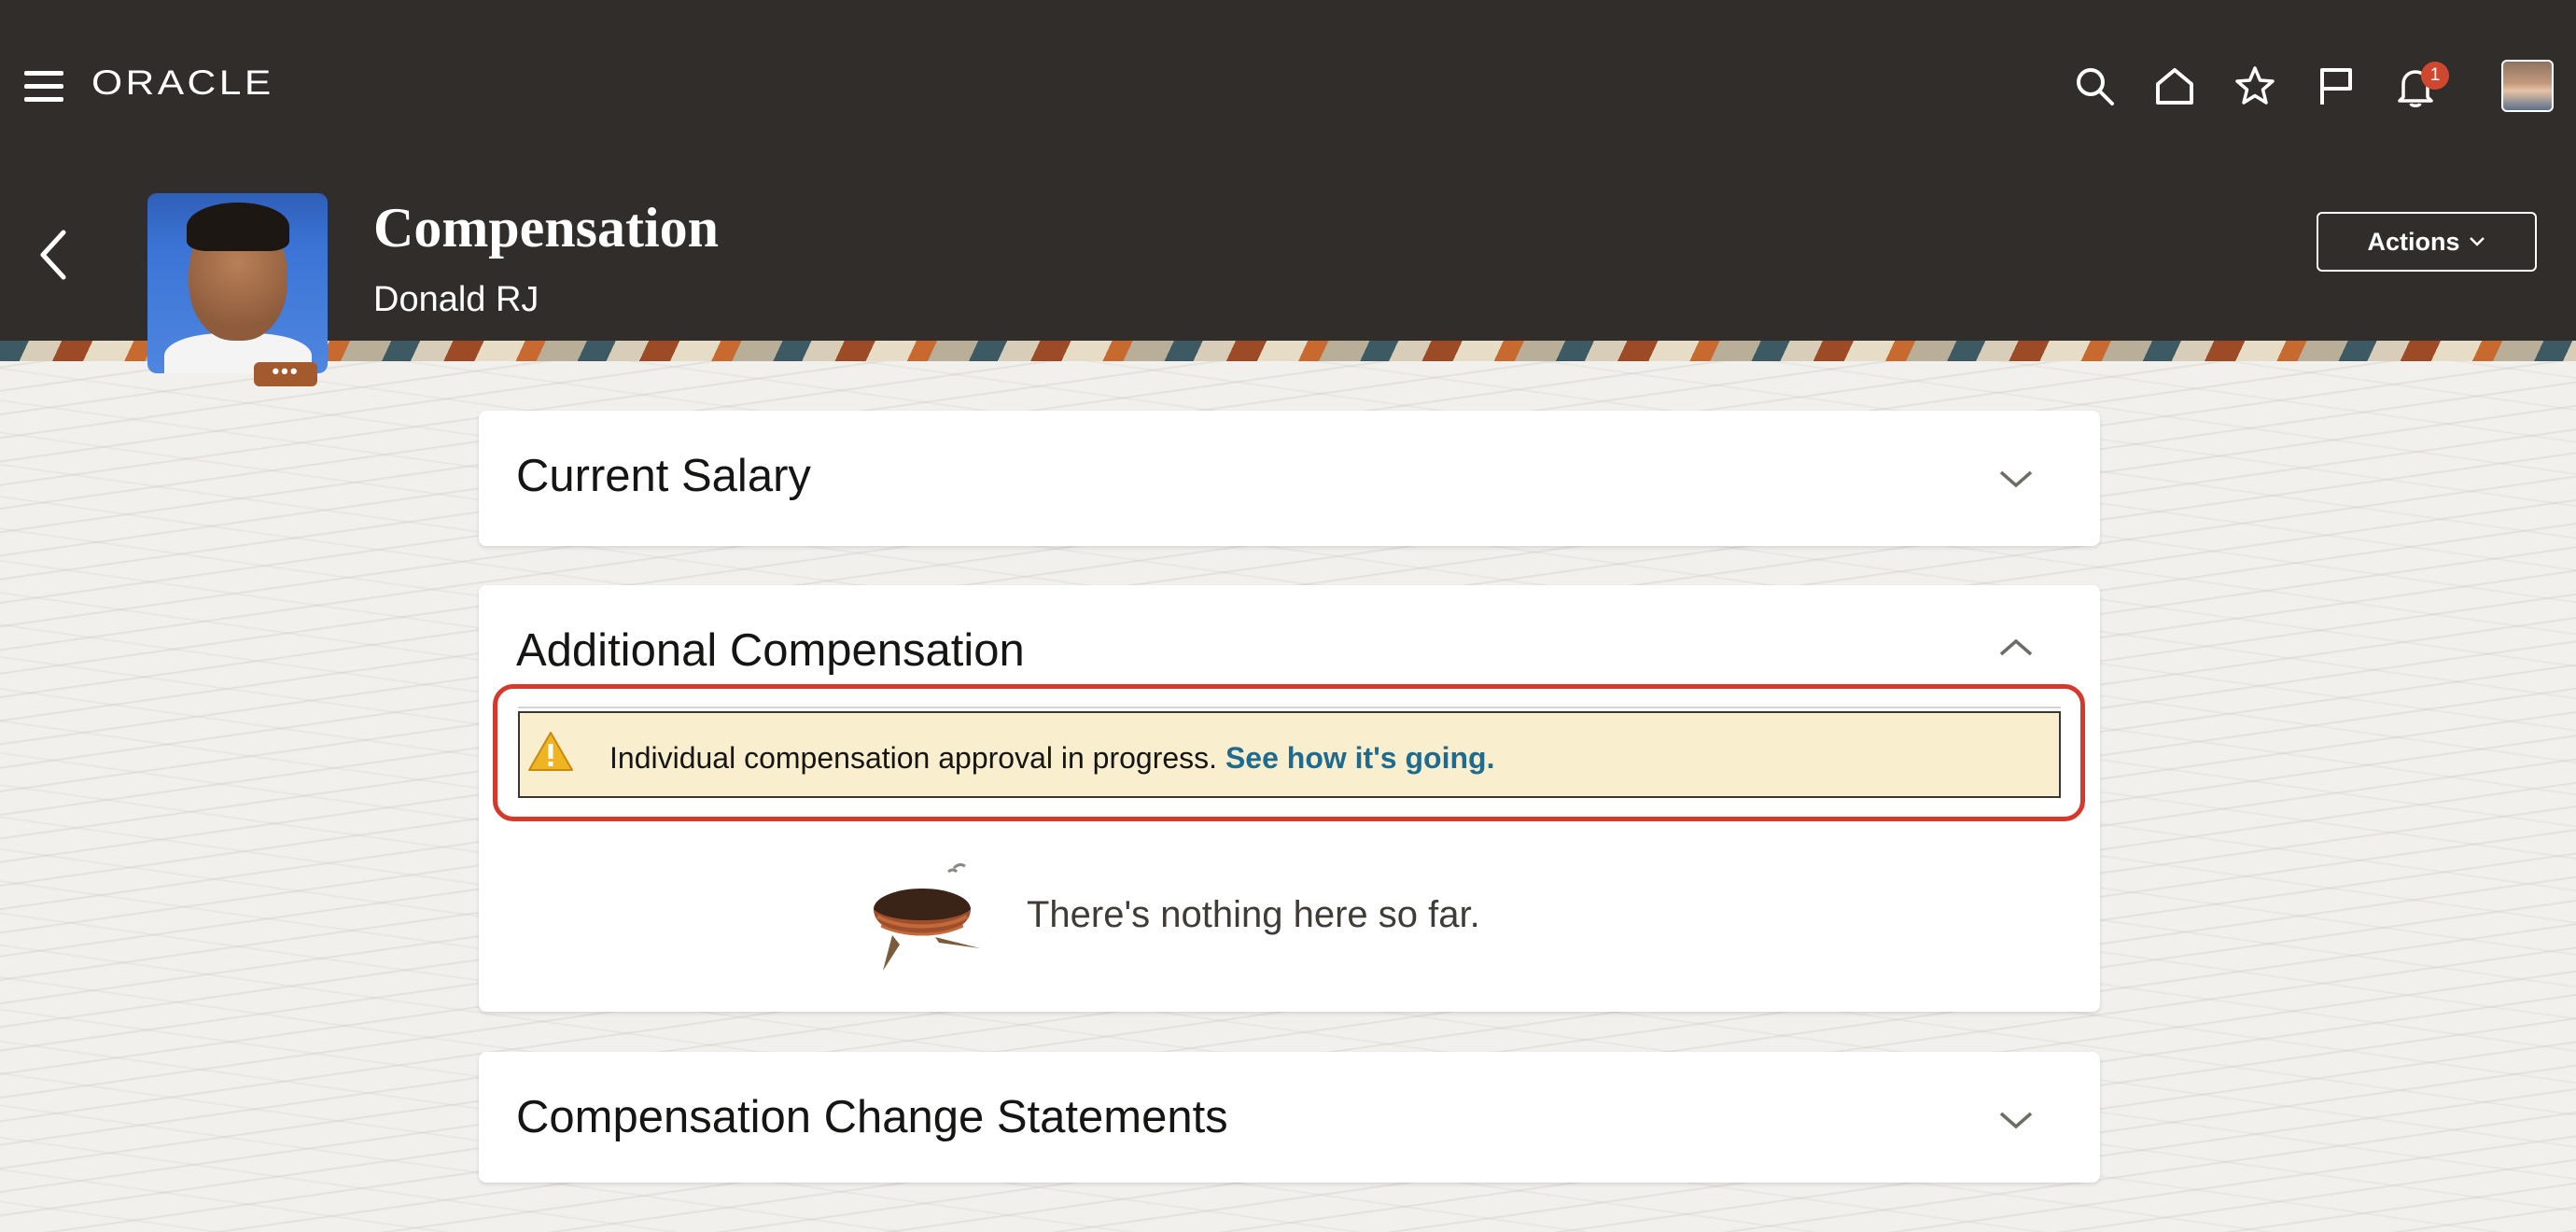 Image resolution: width=2576 pixels, height=1232 pixels. I want to click on page-title: Compensation, so click(546, 228).